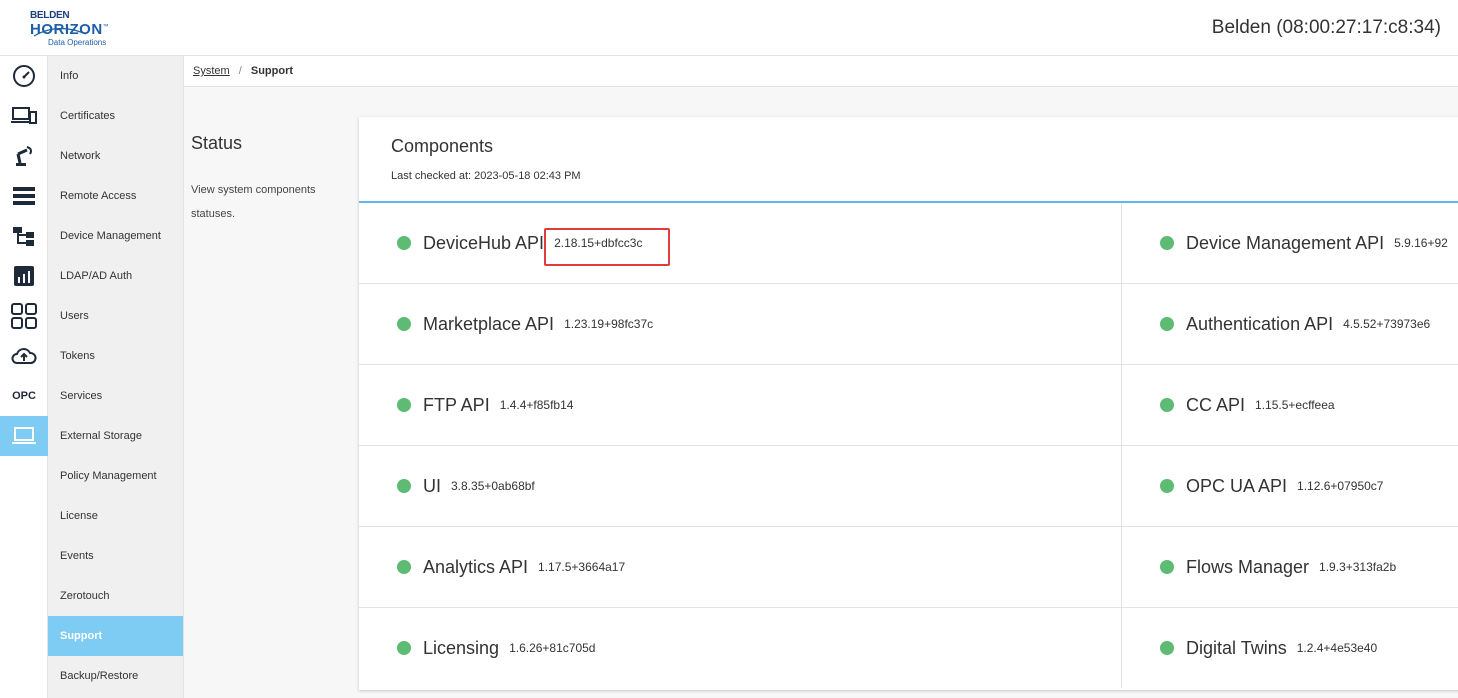 The width and height of the screenshot is (1458, 698). I want to click on component-name: CC API, so click(1216, 404).